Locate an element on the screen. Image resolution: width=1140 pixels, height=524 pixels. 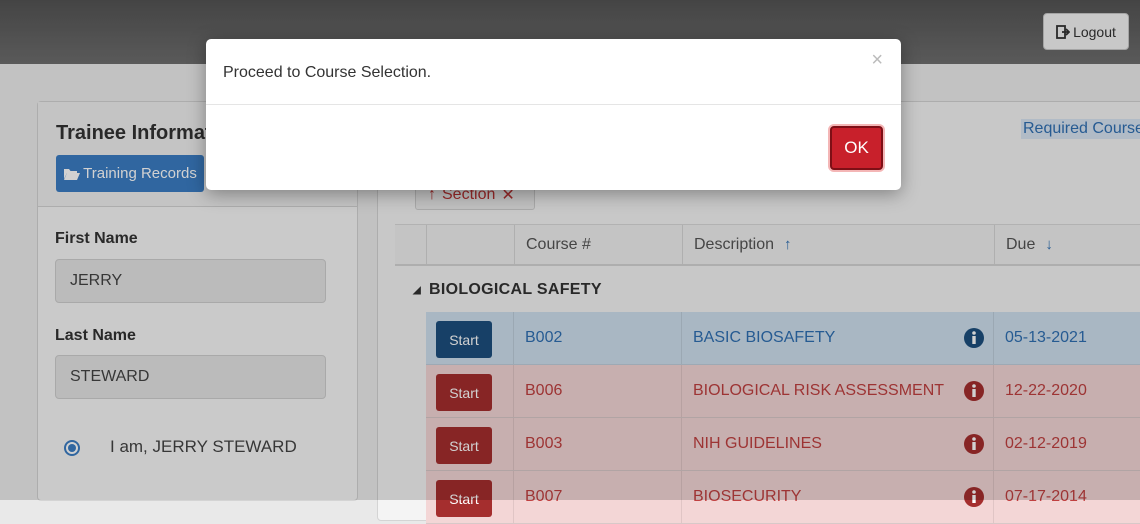
dialog-message: Proceed to Course Selection. is located at coordinates (327, 72).